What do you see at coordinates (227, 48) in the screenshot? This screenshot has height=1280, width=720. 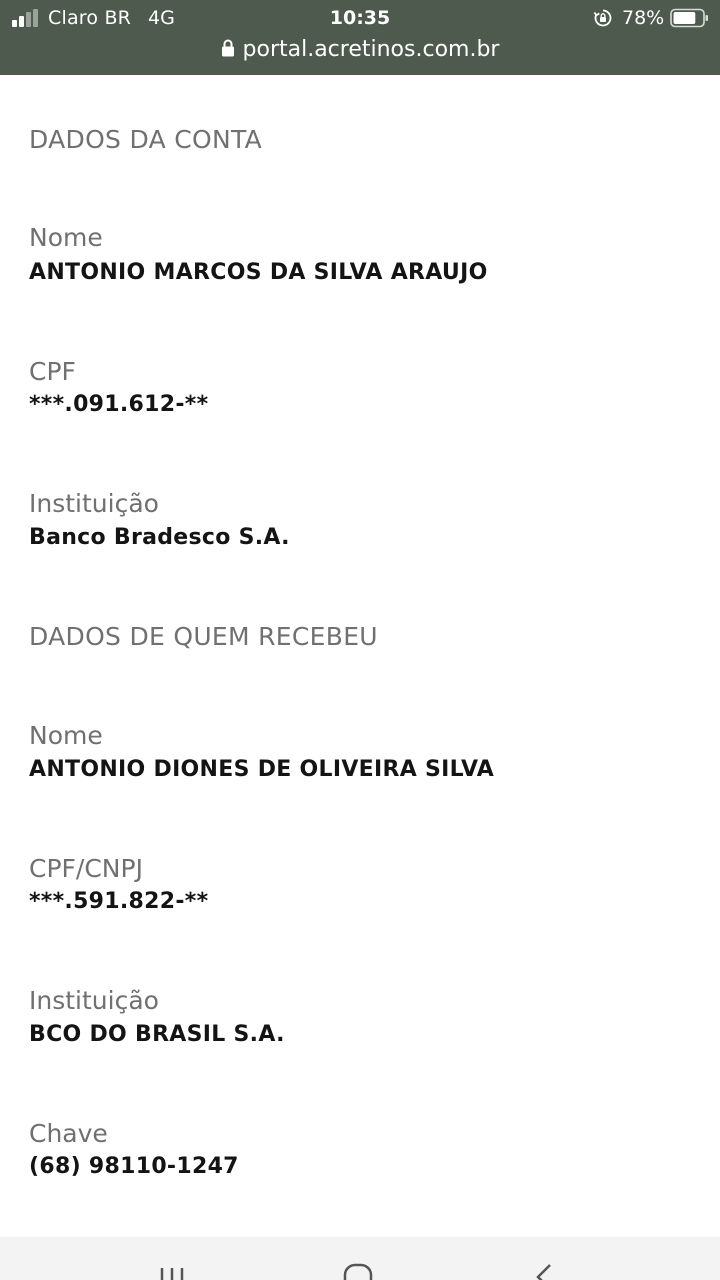 I see `lock-icon` at bounding box center [227, 48].